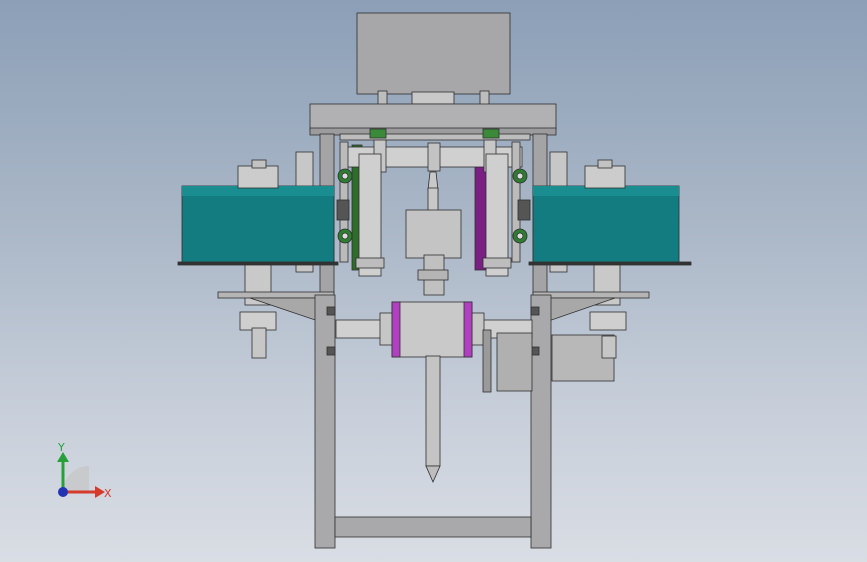 This screenshot has width=867, height=562. Describe the element at coordinates (258, 224) in the screenshot. I see `left-drum` at that location.